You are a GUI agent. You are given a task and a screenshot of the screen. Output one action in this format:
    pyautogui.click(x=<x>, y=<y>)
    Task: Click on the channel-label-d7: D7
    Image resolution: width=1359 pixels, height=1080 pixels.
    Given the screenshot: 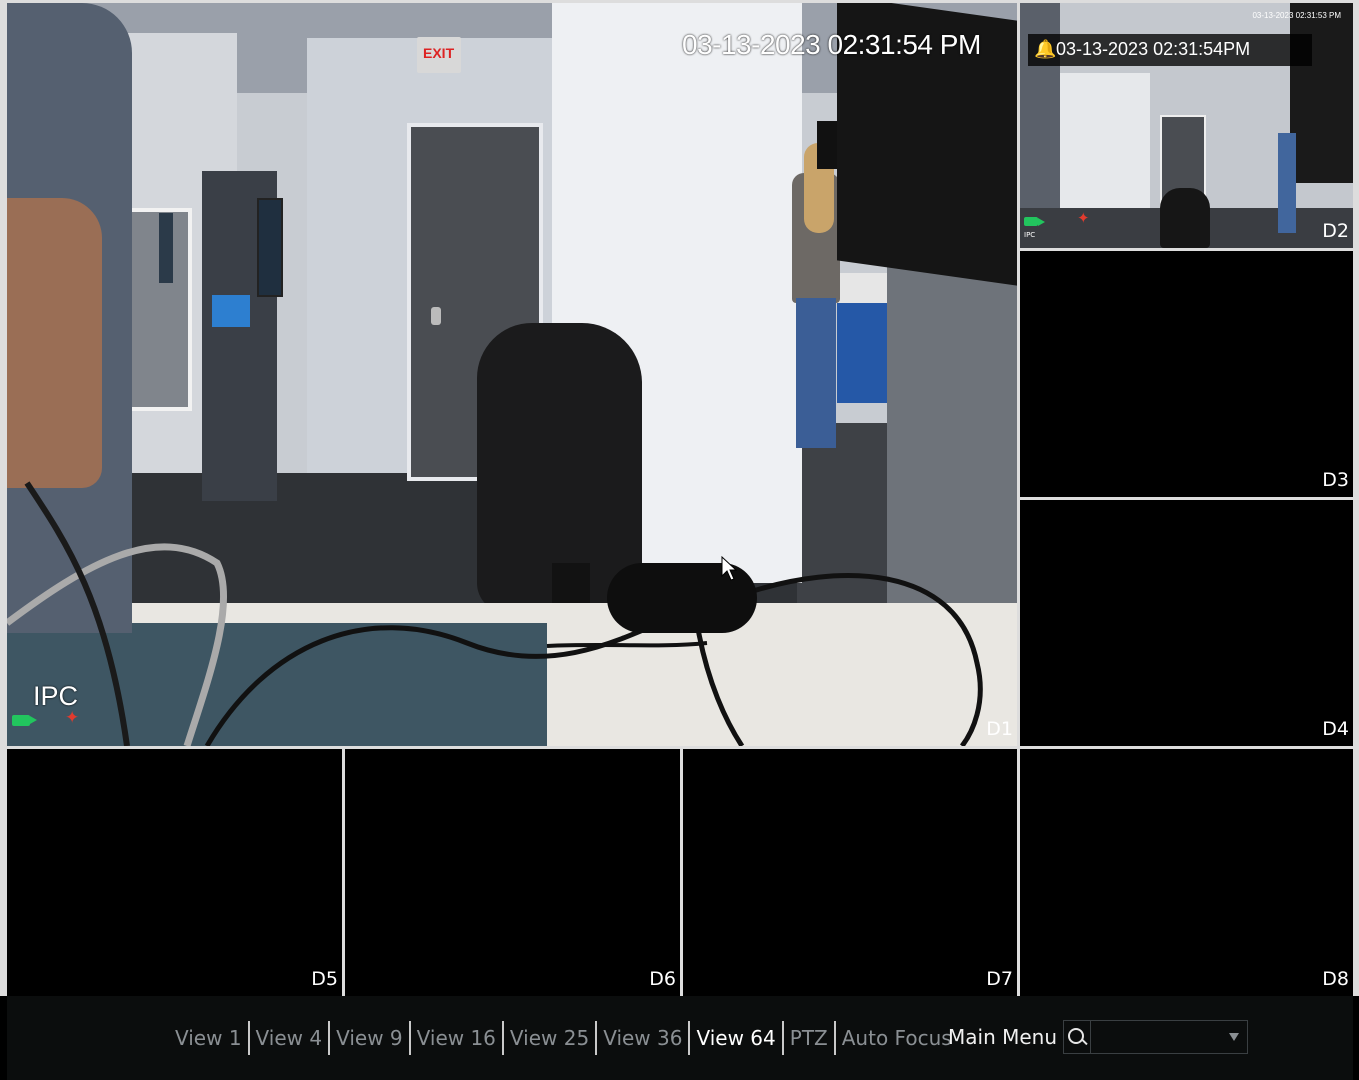 What is the action you would take?
    pyautogui.click(x=999, y=979)
    